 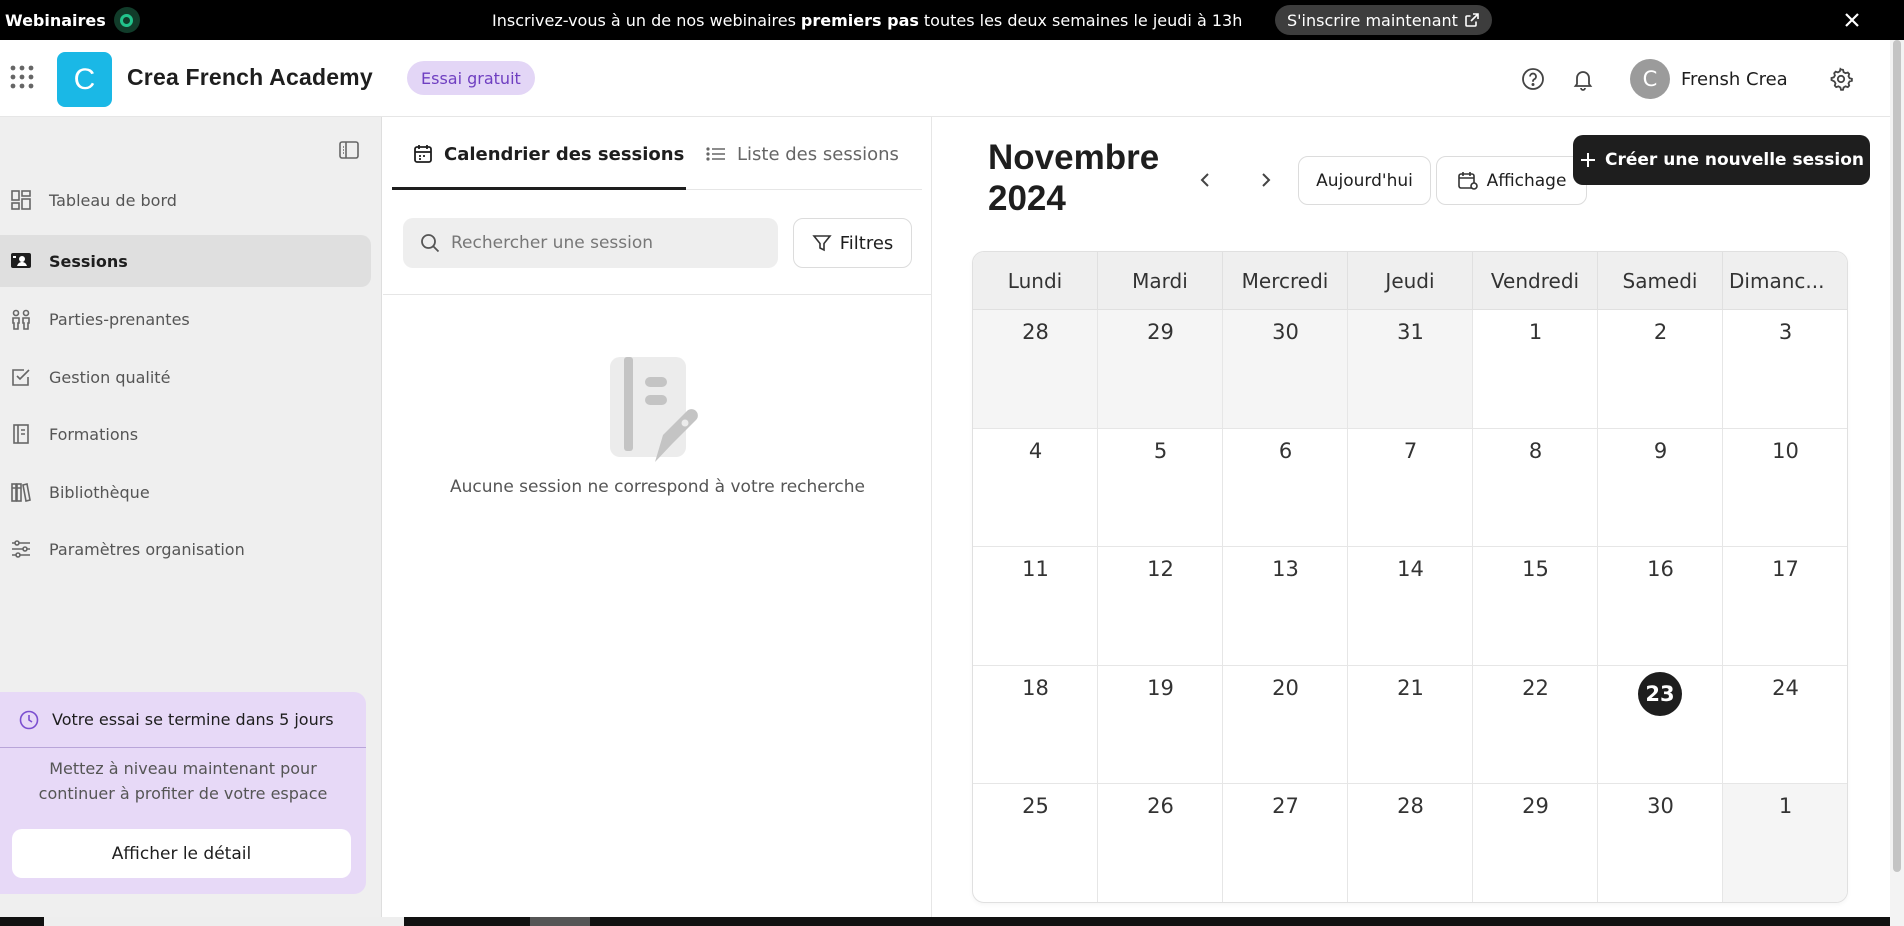 What do you see at coordinates (185, 200) in the screenshot?
I see `sidebar-item-dashboard: Tableau de bord` at bounding box center [185, 200].